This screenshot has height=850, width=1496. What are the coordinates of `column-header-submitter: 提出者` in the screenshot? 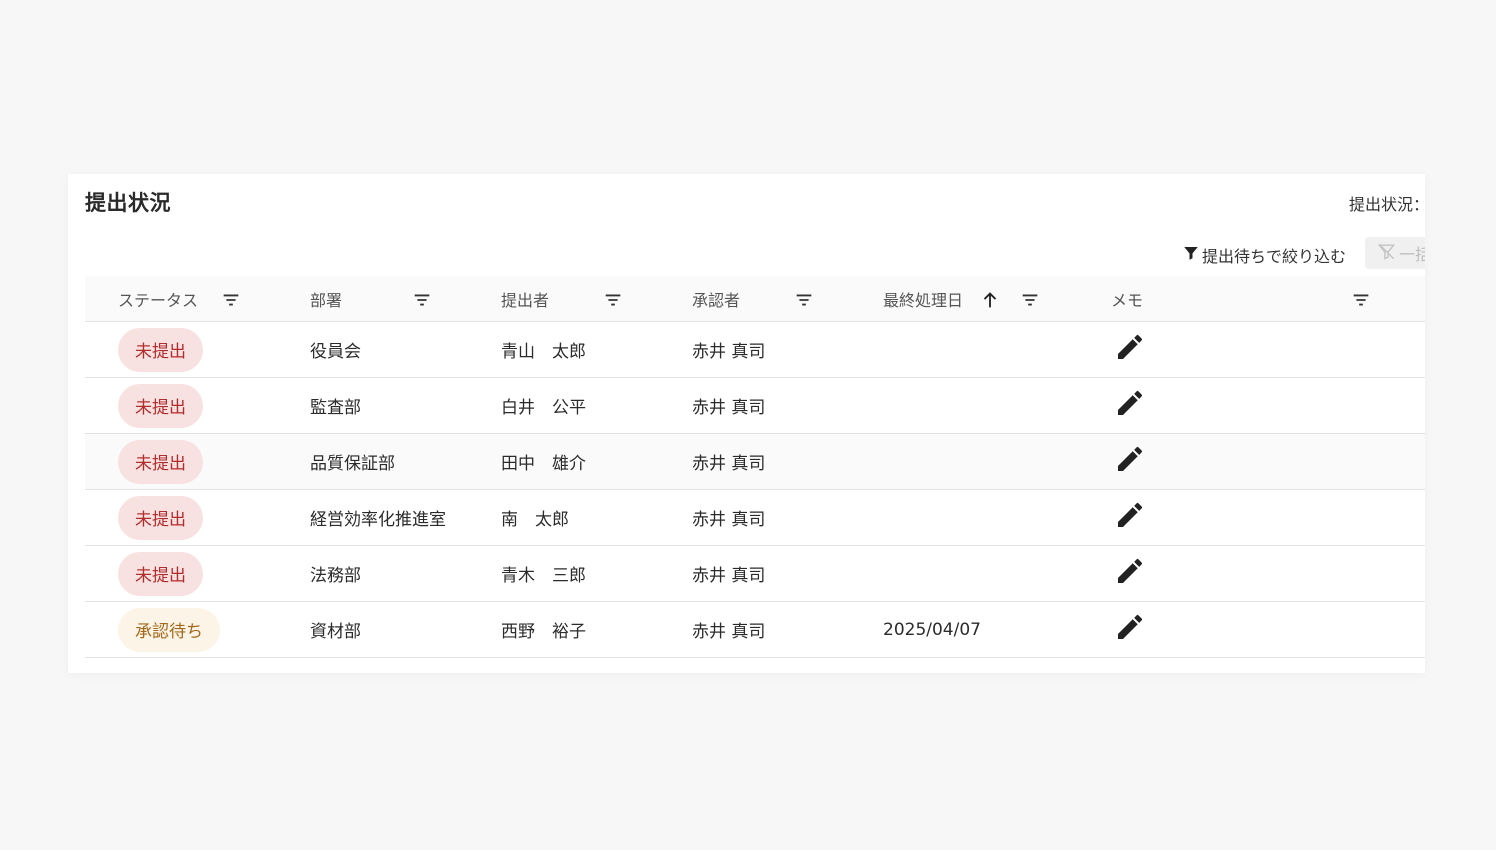 It's located at (525, 299).